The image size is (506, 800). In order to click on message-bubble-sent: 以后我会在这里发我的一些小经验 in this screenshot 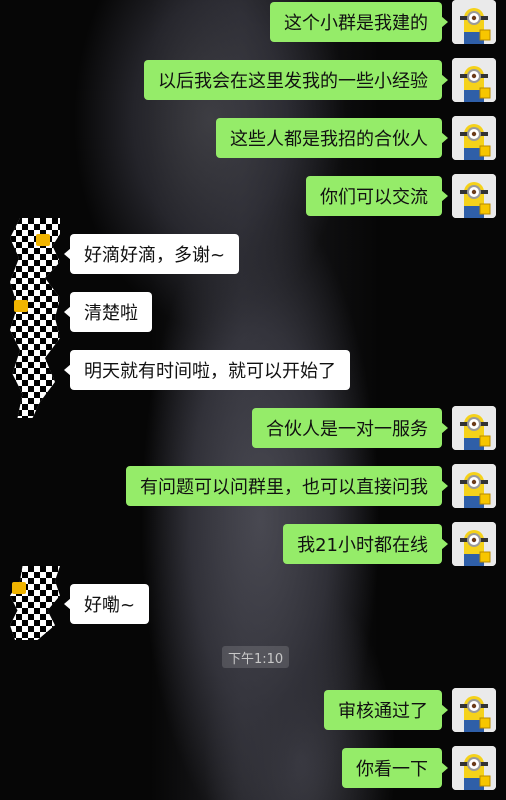, I will do `click(296, 80)`.